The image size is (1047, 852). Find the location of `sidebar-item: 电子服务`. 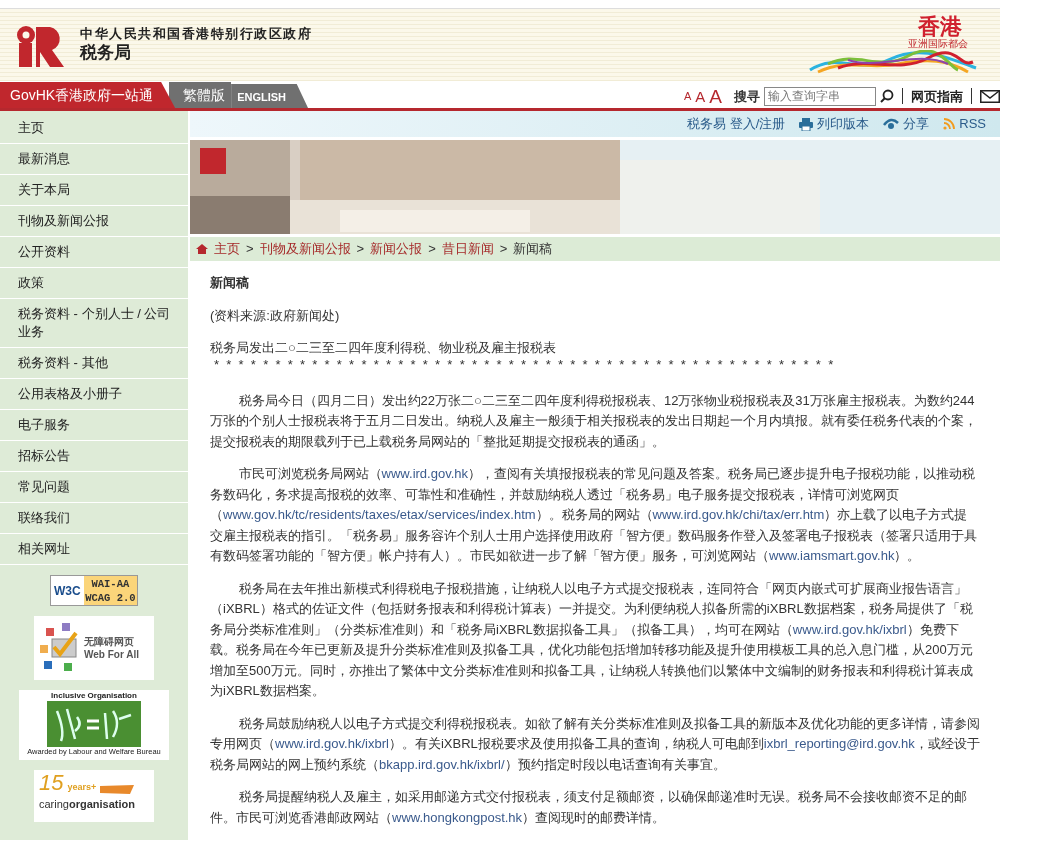

sidebar-item: 电子服务 is located at coordinates (94, 425).